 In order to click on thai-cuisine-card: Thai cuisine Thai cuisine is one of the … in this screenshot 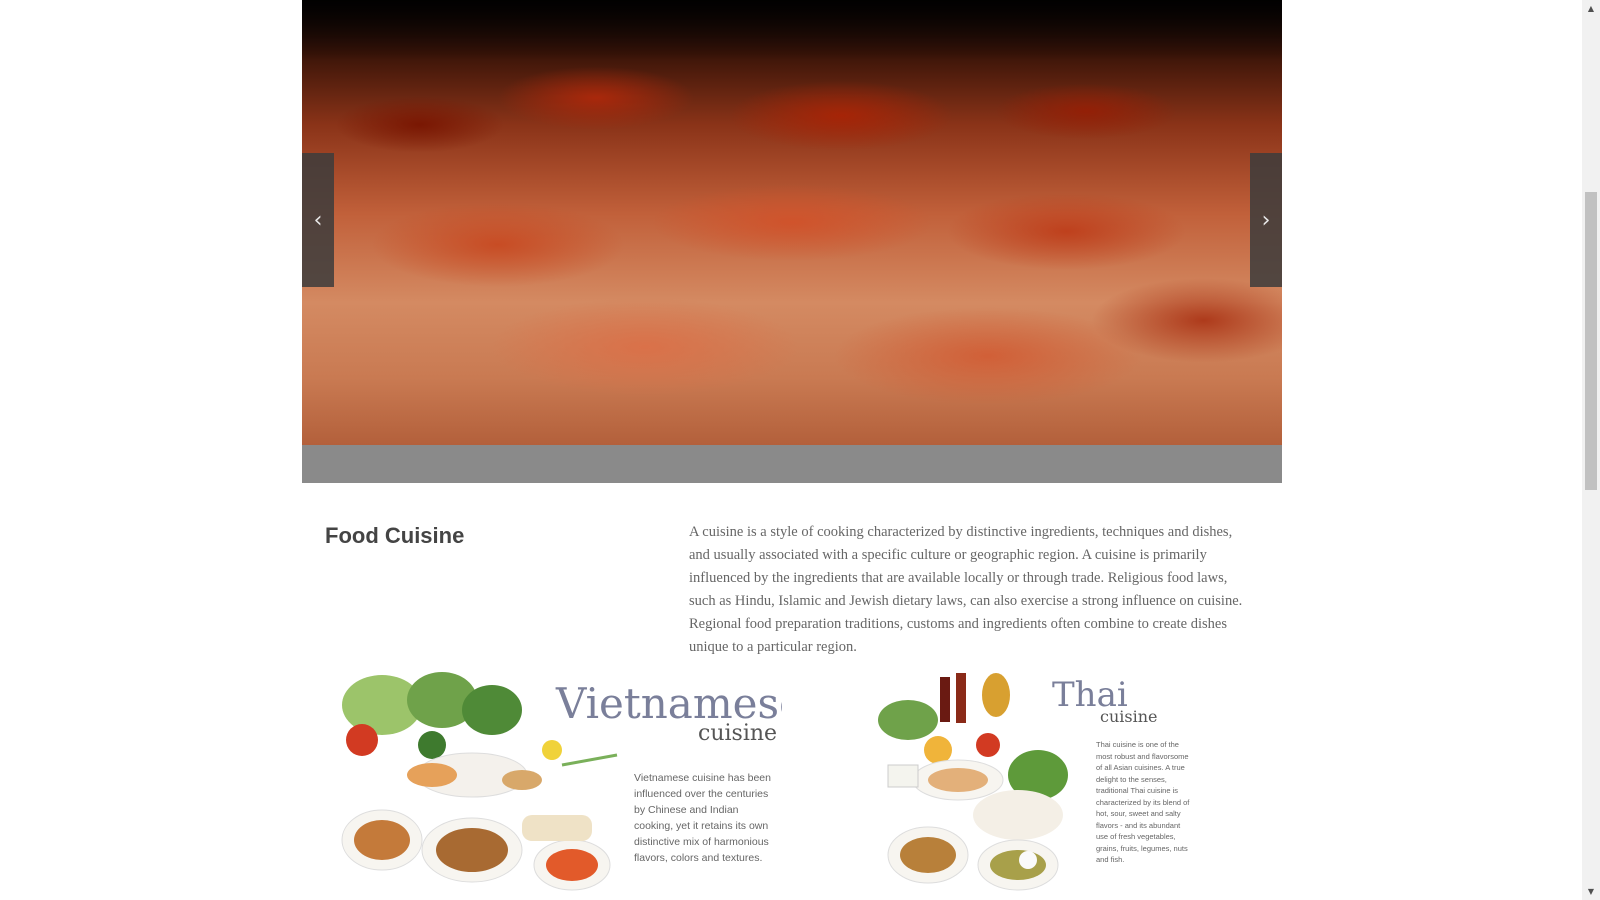, I will do `click(1033, 782)`.